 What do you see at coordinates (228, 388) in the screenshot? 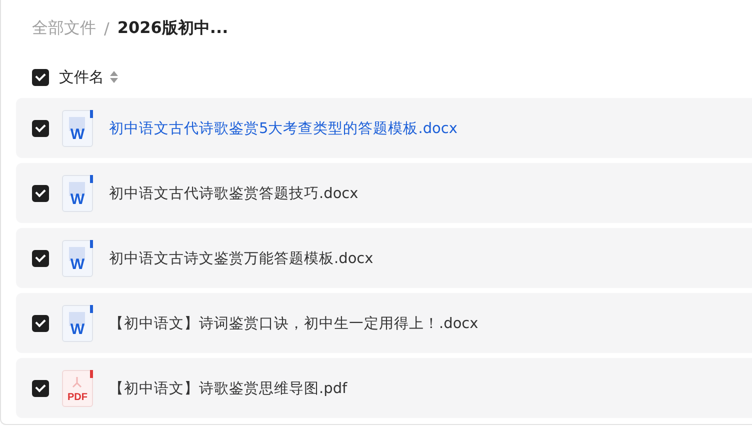
I see `file-name: 【初中语文】诗歌鉴赏思维导图.pdf` at bounding box center [228, 388].